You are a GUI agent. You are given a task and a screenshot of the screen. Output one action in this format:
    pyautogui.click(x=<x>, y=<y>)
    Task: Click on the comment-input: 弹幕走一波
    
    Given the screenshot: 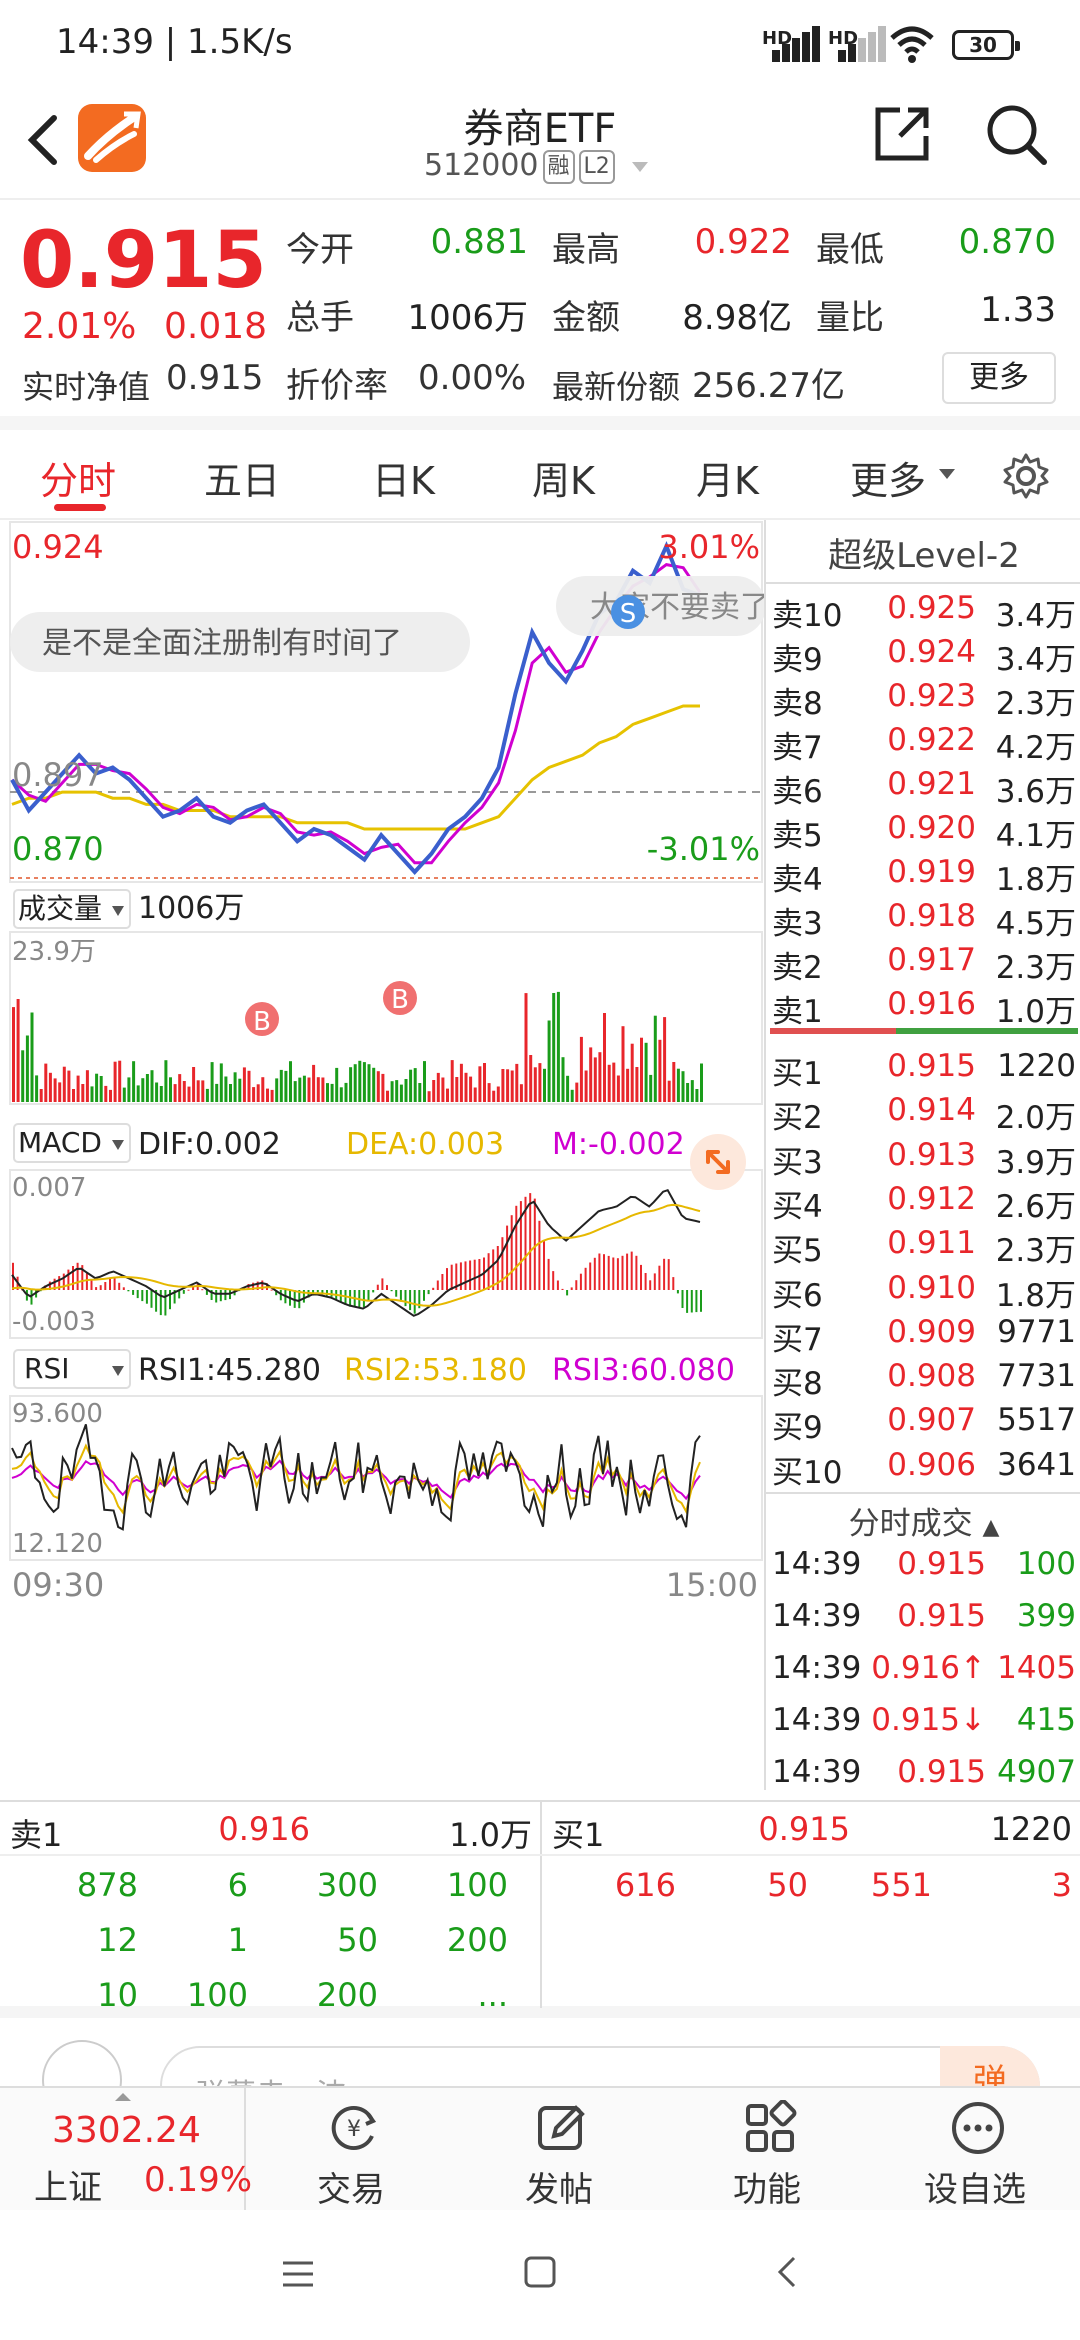 What is the action you would take?
    pyautogui.click(x=600, y=2066)
    